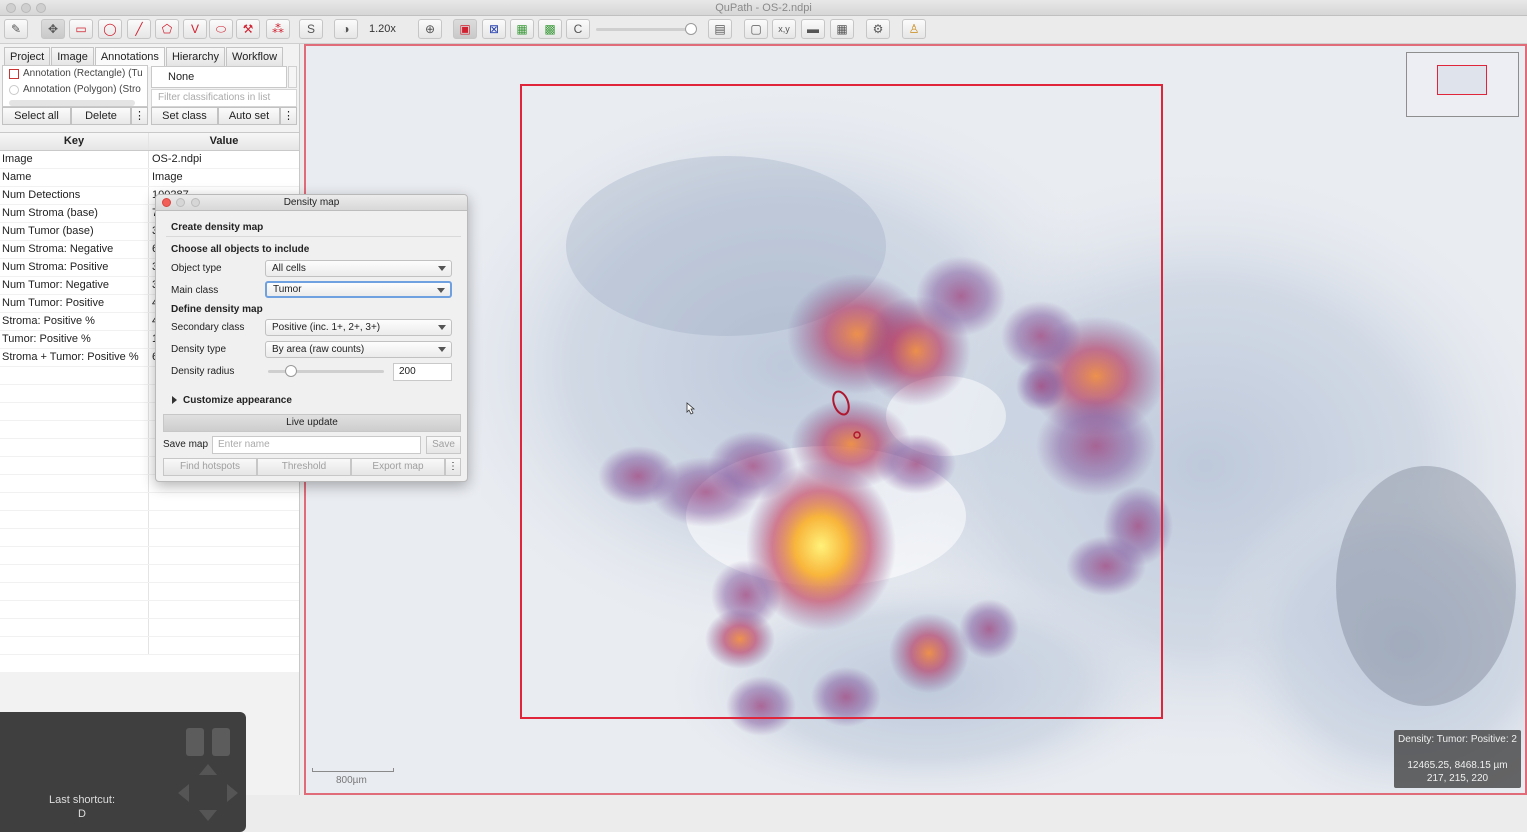 Image resolution: width=1527 pixels, height=832 pixels. Describe the element at coordinates (763, 8) in the screenshot. I see `window-title-bar: QuPath - OS-2.ndpi` at that location.